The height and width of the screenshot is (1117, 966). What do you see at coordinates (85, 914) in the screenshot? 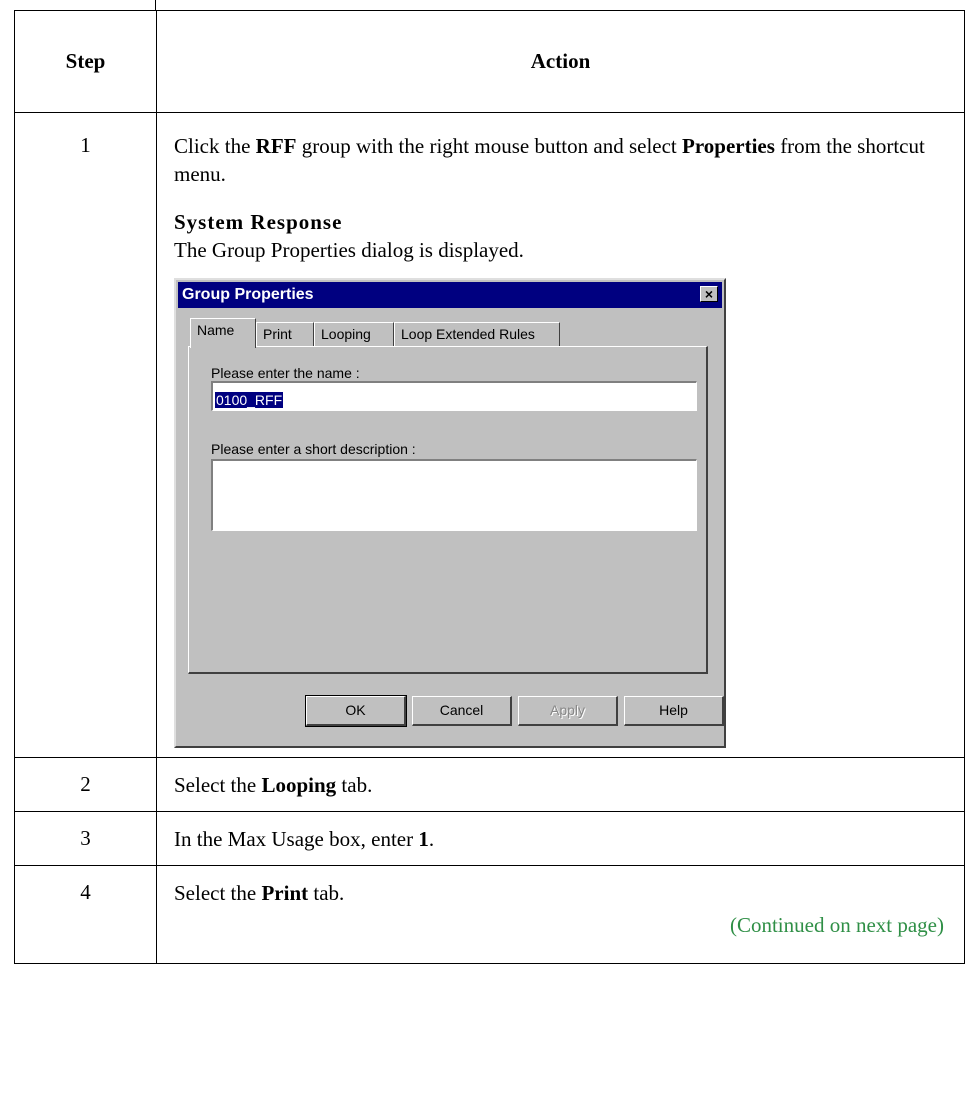
I see `step-number: 4` at bounding box center [85, 914].